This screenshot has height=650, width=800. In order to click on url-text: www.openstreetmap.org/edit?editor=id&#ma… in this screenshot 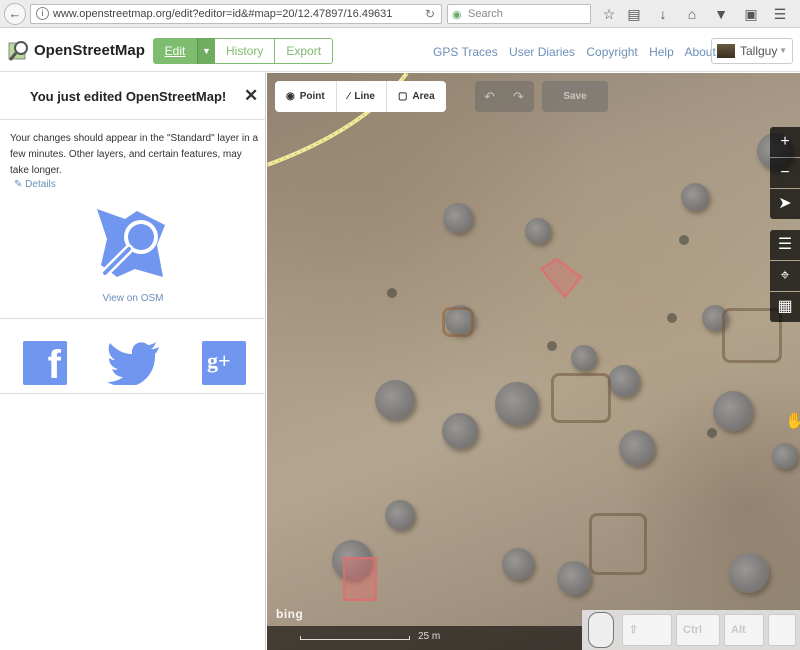, I will do `click(223, 14)`.